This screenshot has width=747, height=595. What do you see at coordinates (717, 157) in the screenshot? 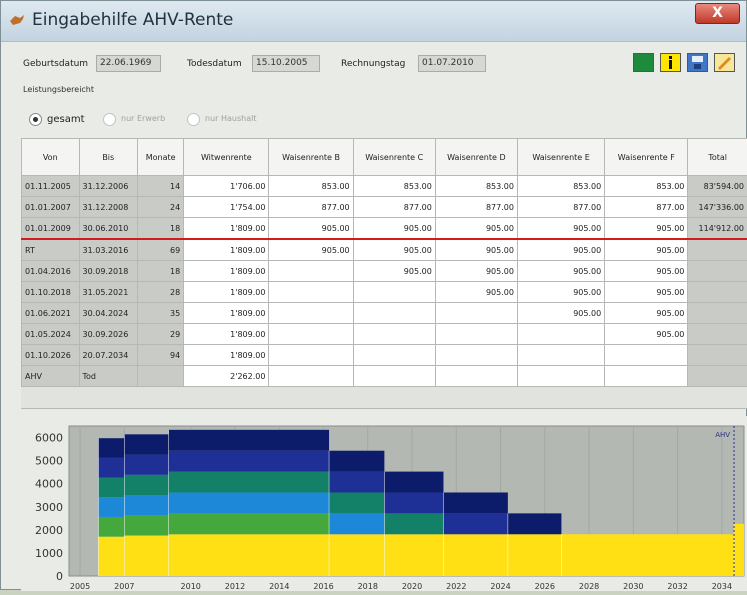
I see `col-header-total: Total` at bounding box center [717, 157].